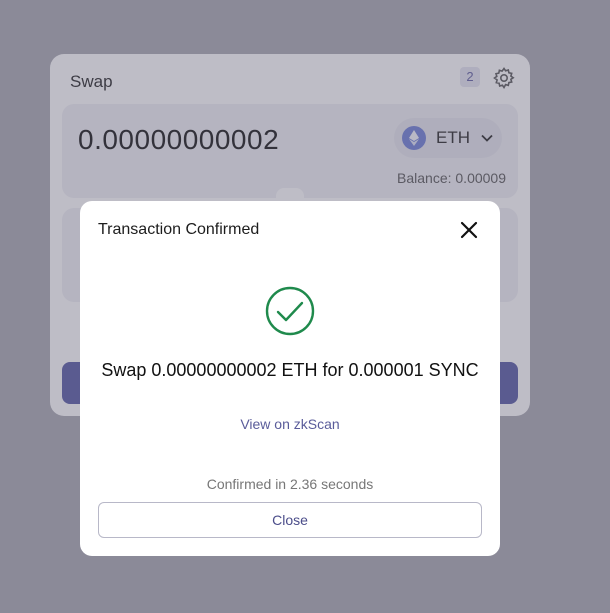  Describe the element at coordinates (290, 370) in the screenshot. I see `swap-summary: Swap 0.00000000002 ETH for 0.000001 SYNC` at that location.